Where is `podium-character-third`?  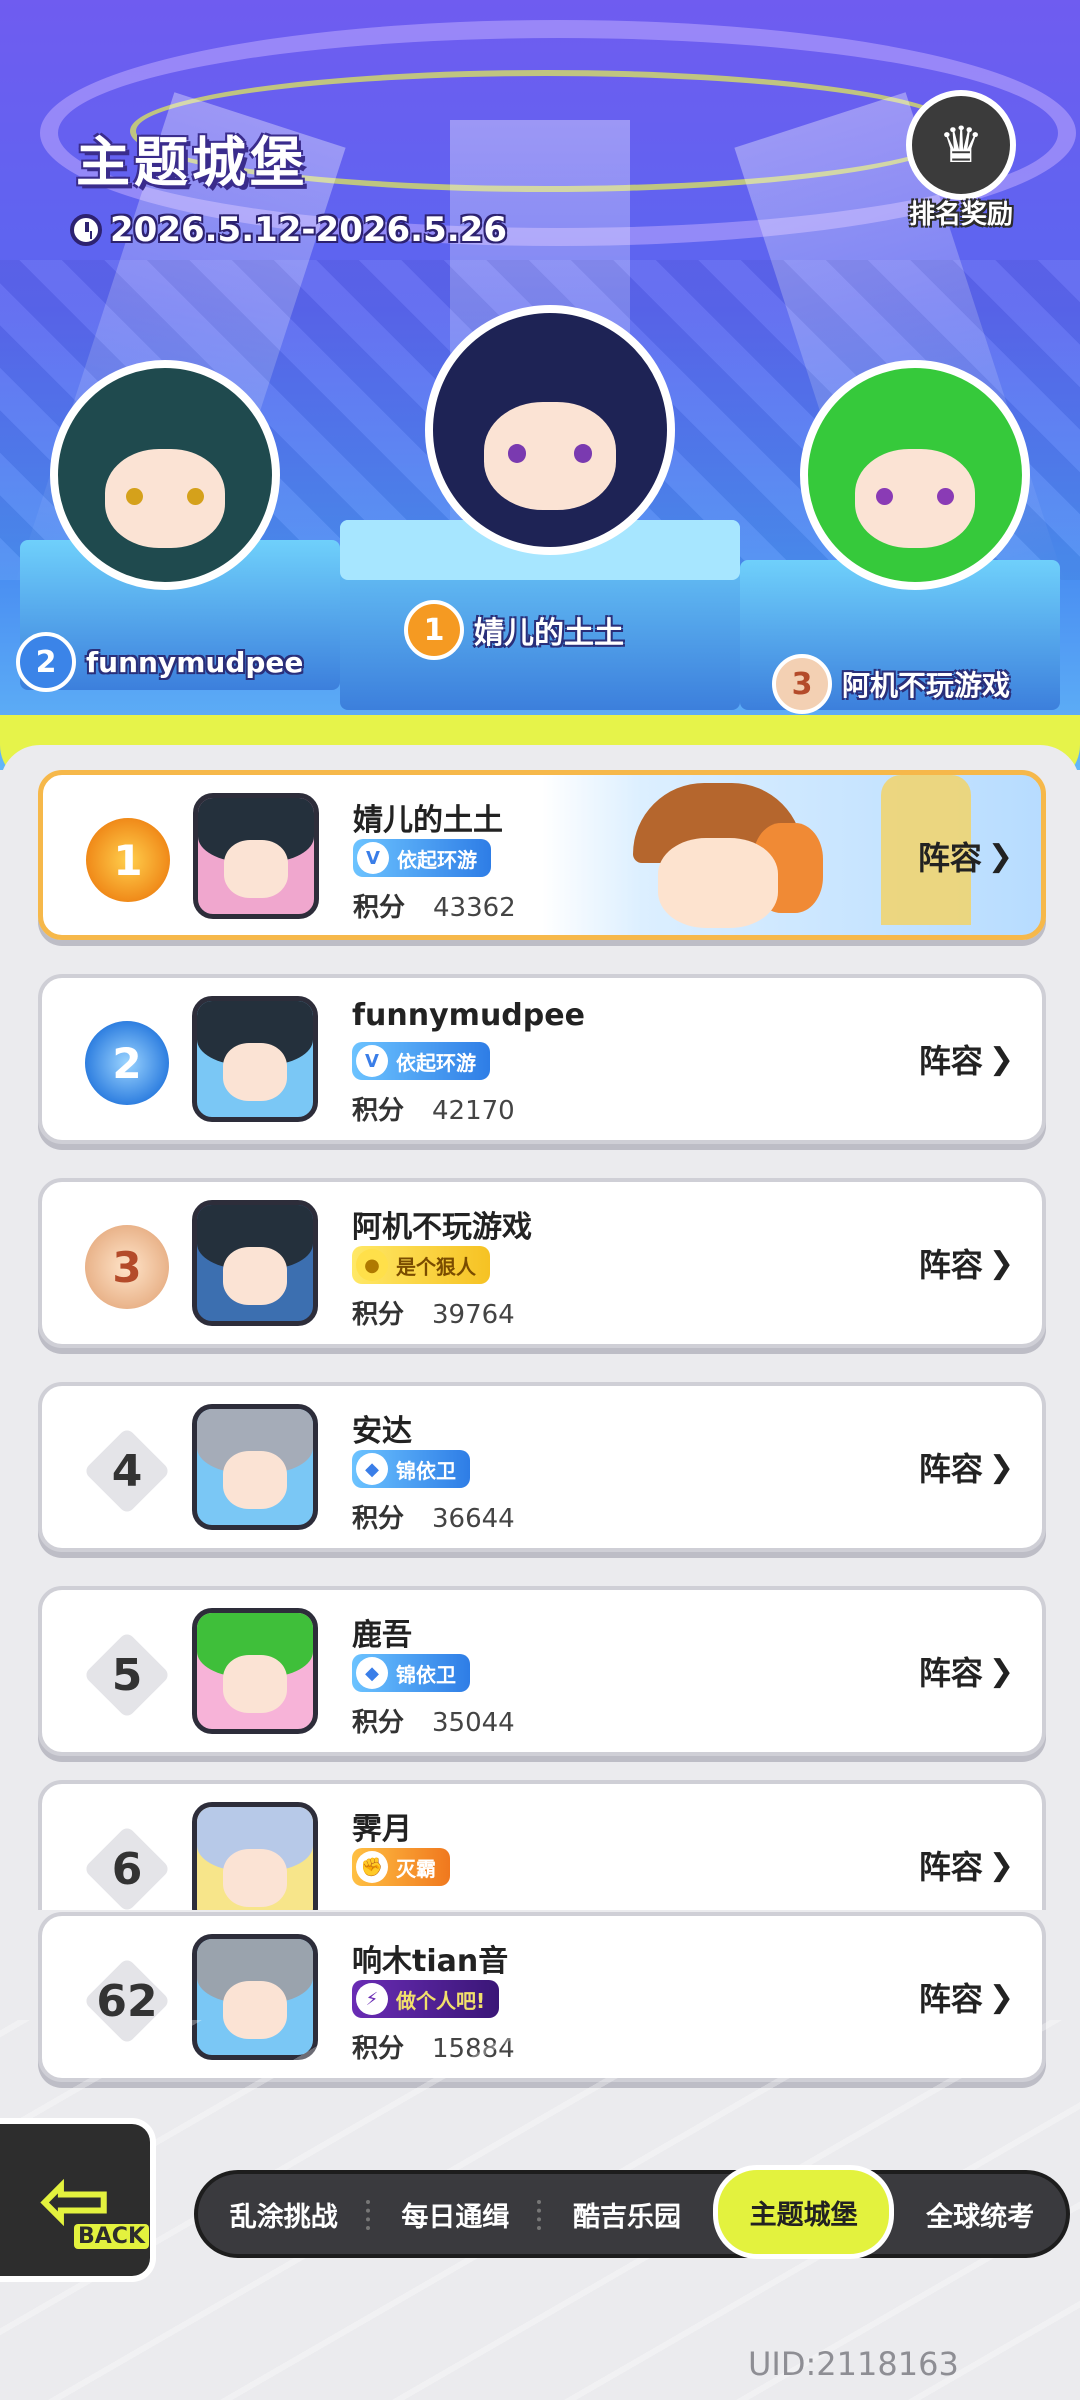
podium-character-third is located at coordinates (915, 475).